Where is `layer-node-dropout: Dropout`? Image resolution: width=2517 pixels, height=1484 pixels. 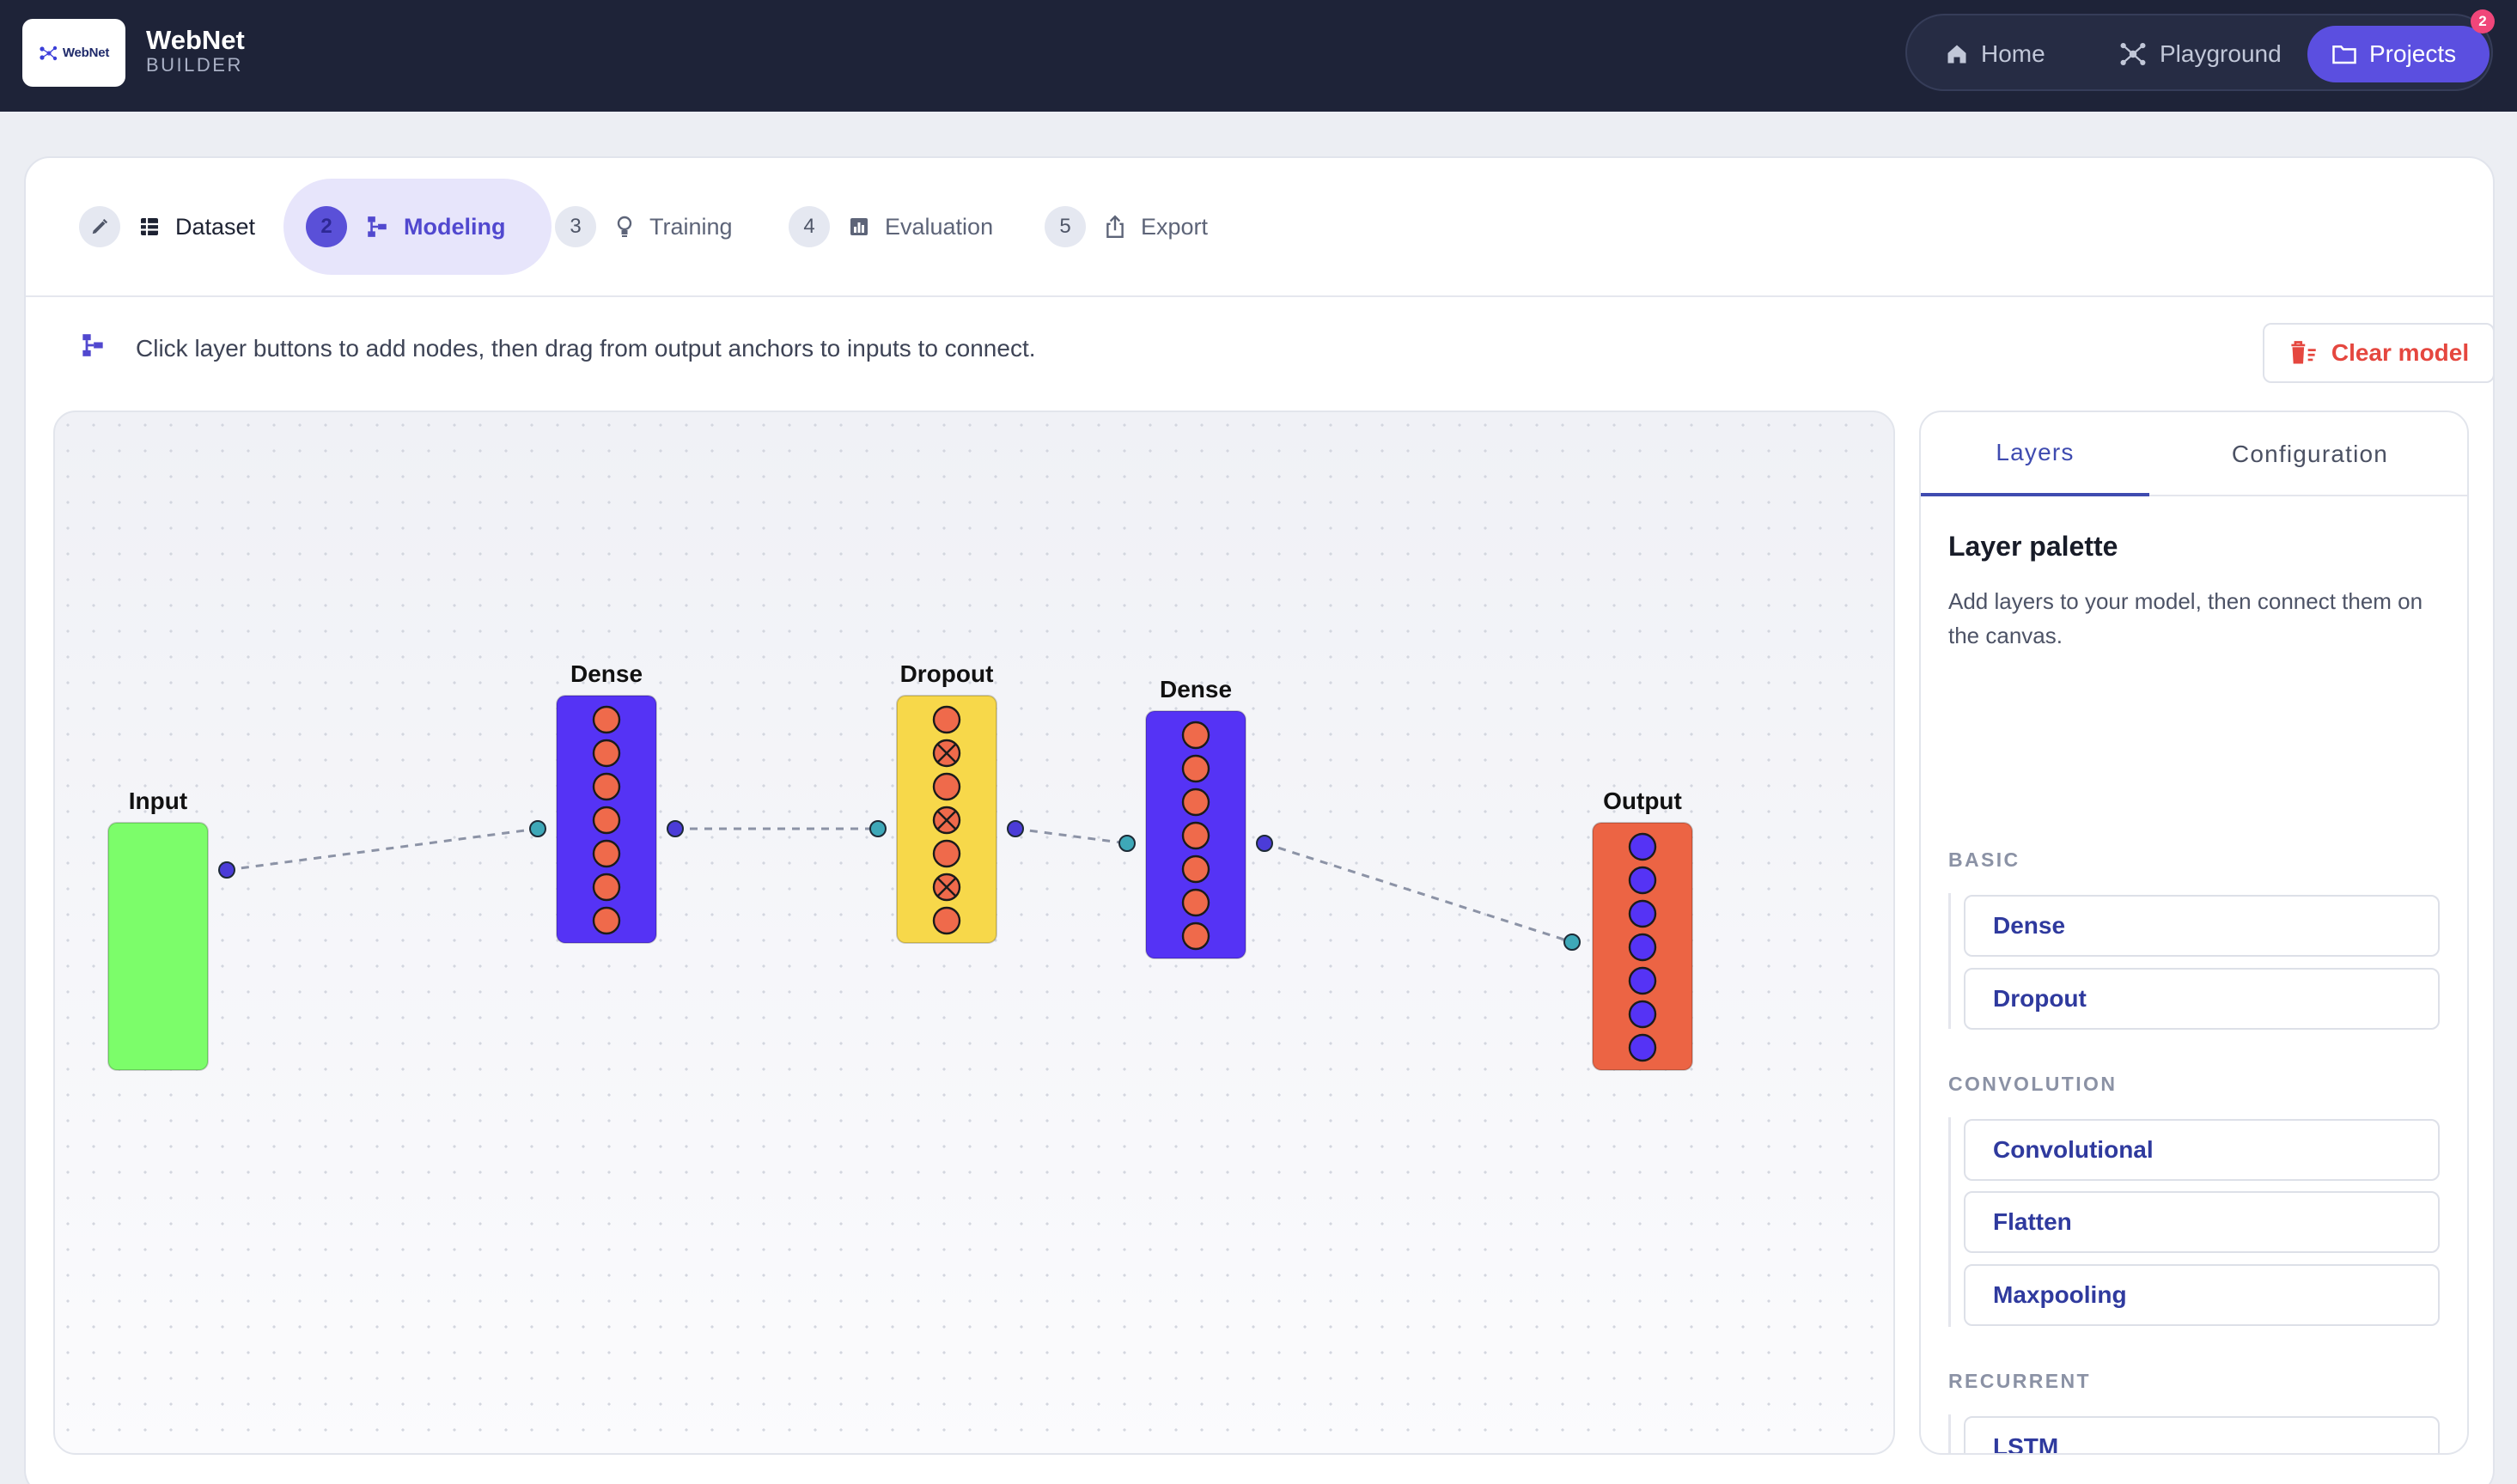 layer-node-dropout: Dropout is located at coordinates (946, 802).